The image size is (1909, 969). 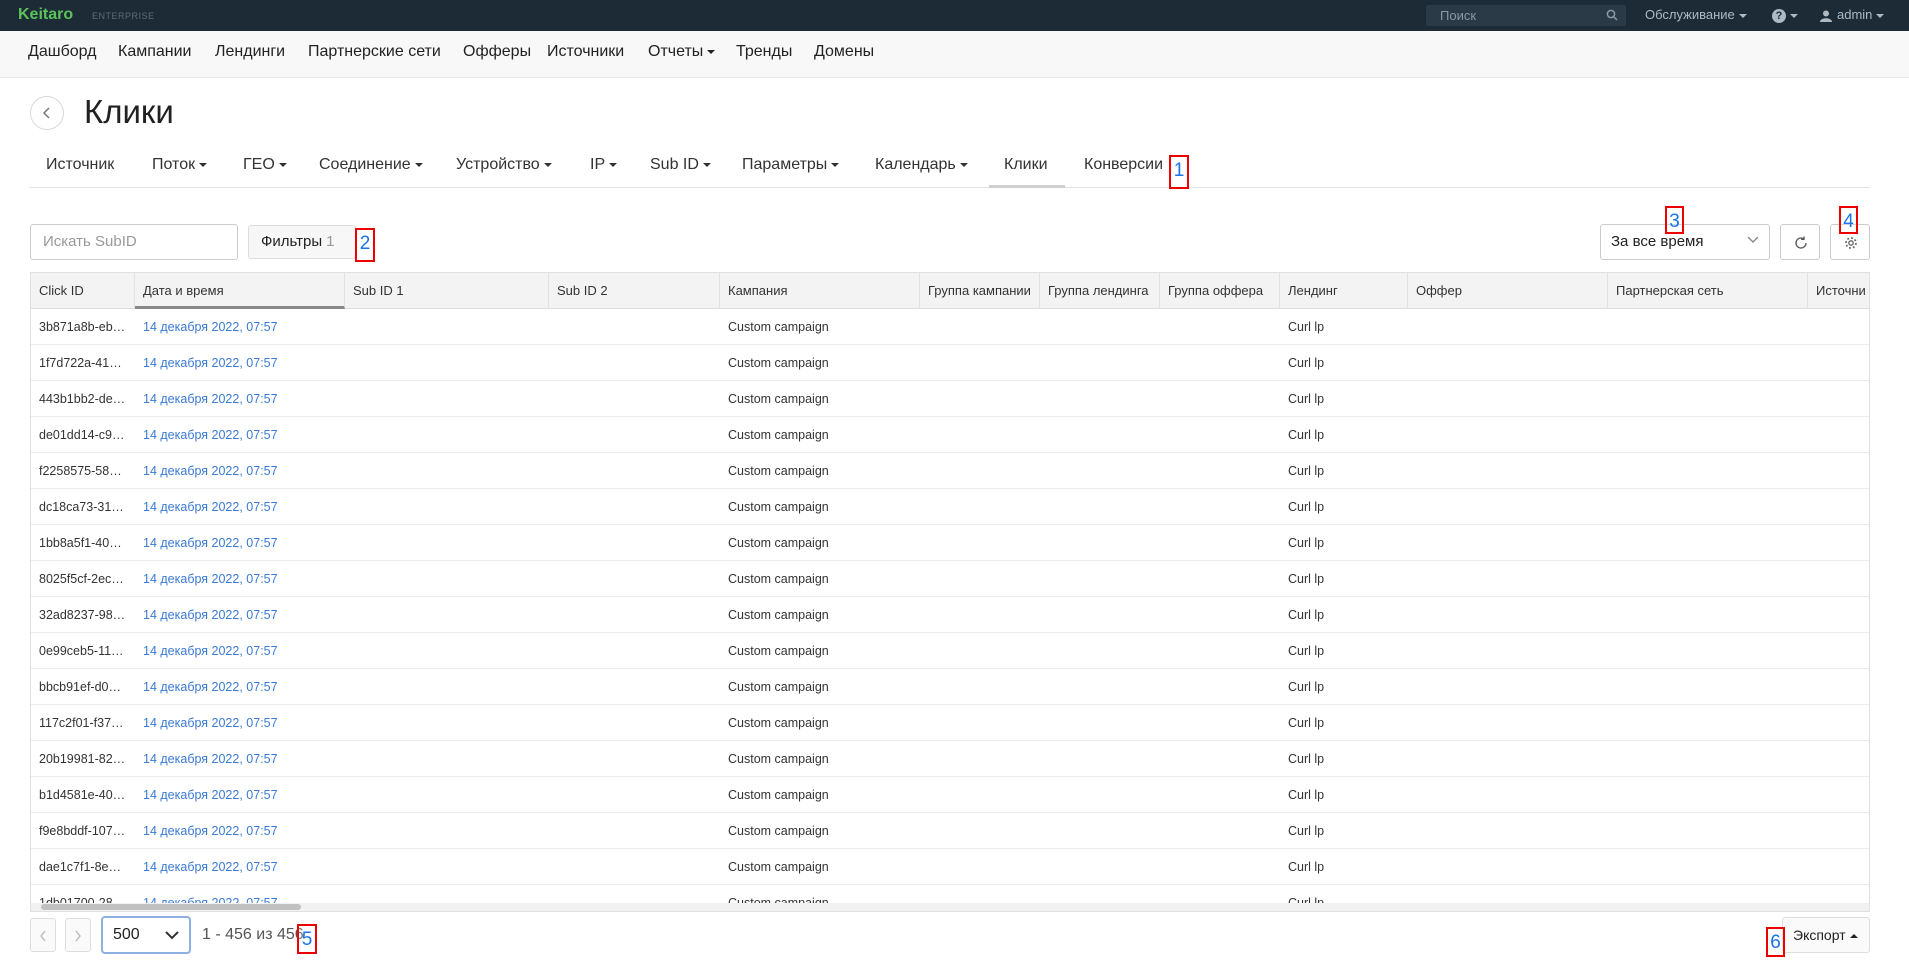 What do you see at coordinates (634, 291) in the screenshot?
I see `column-header: Sub ID 2` at bounding box center [634, 291].